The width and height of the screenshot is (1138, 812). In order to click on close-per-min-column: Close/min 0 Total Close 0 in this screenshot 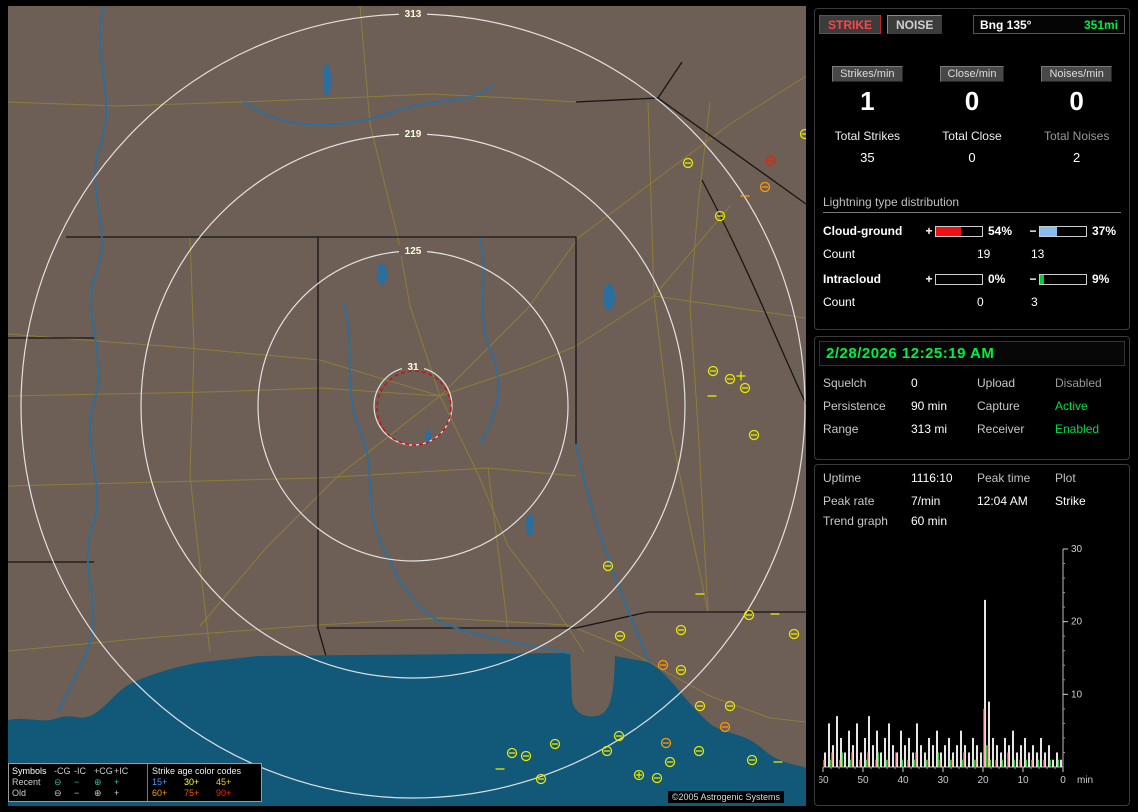, I will do `click(972, 114)`.